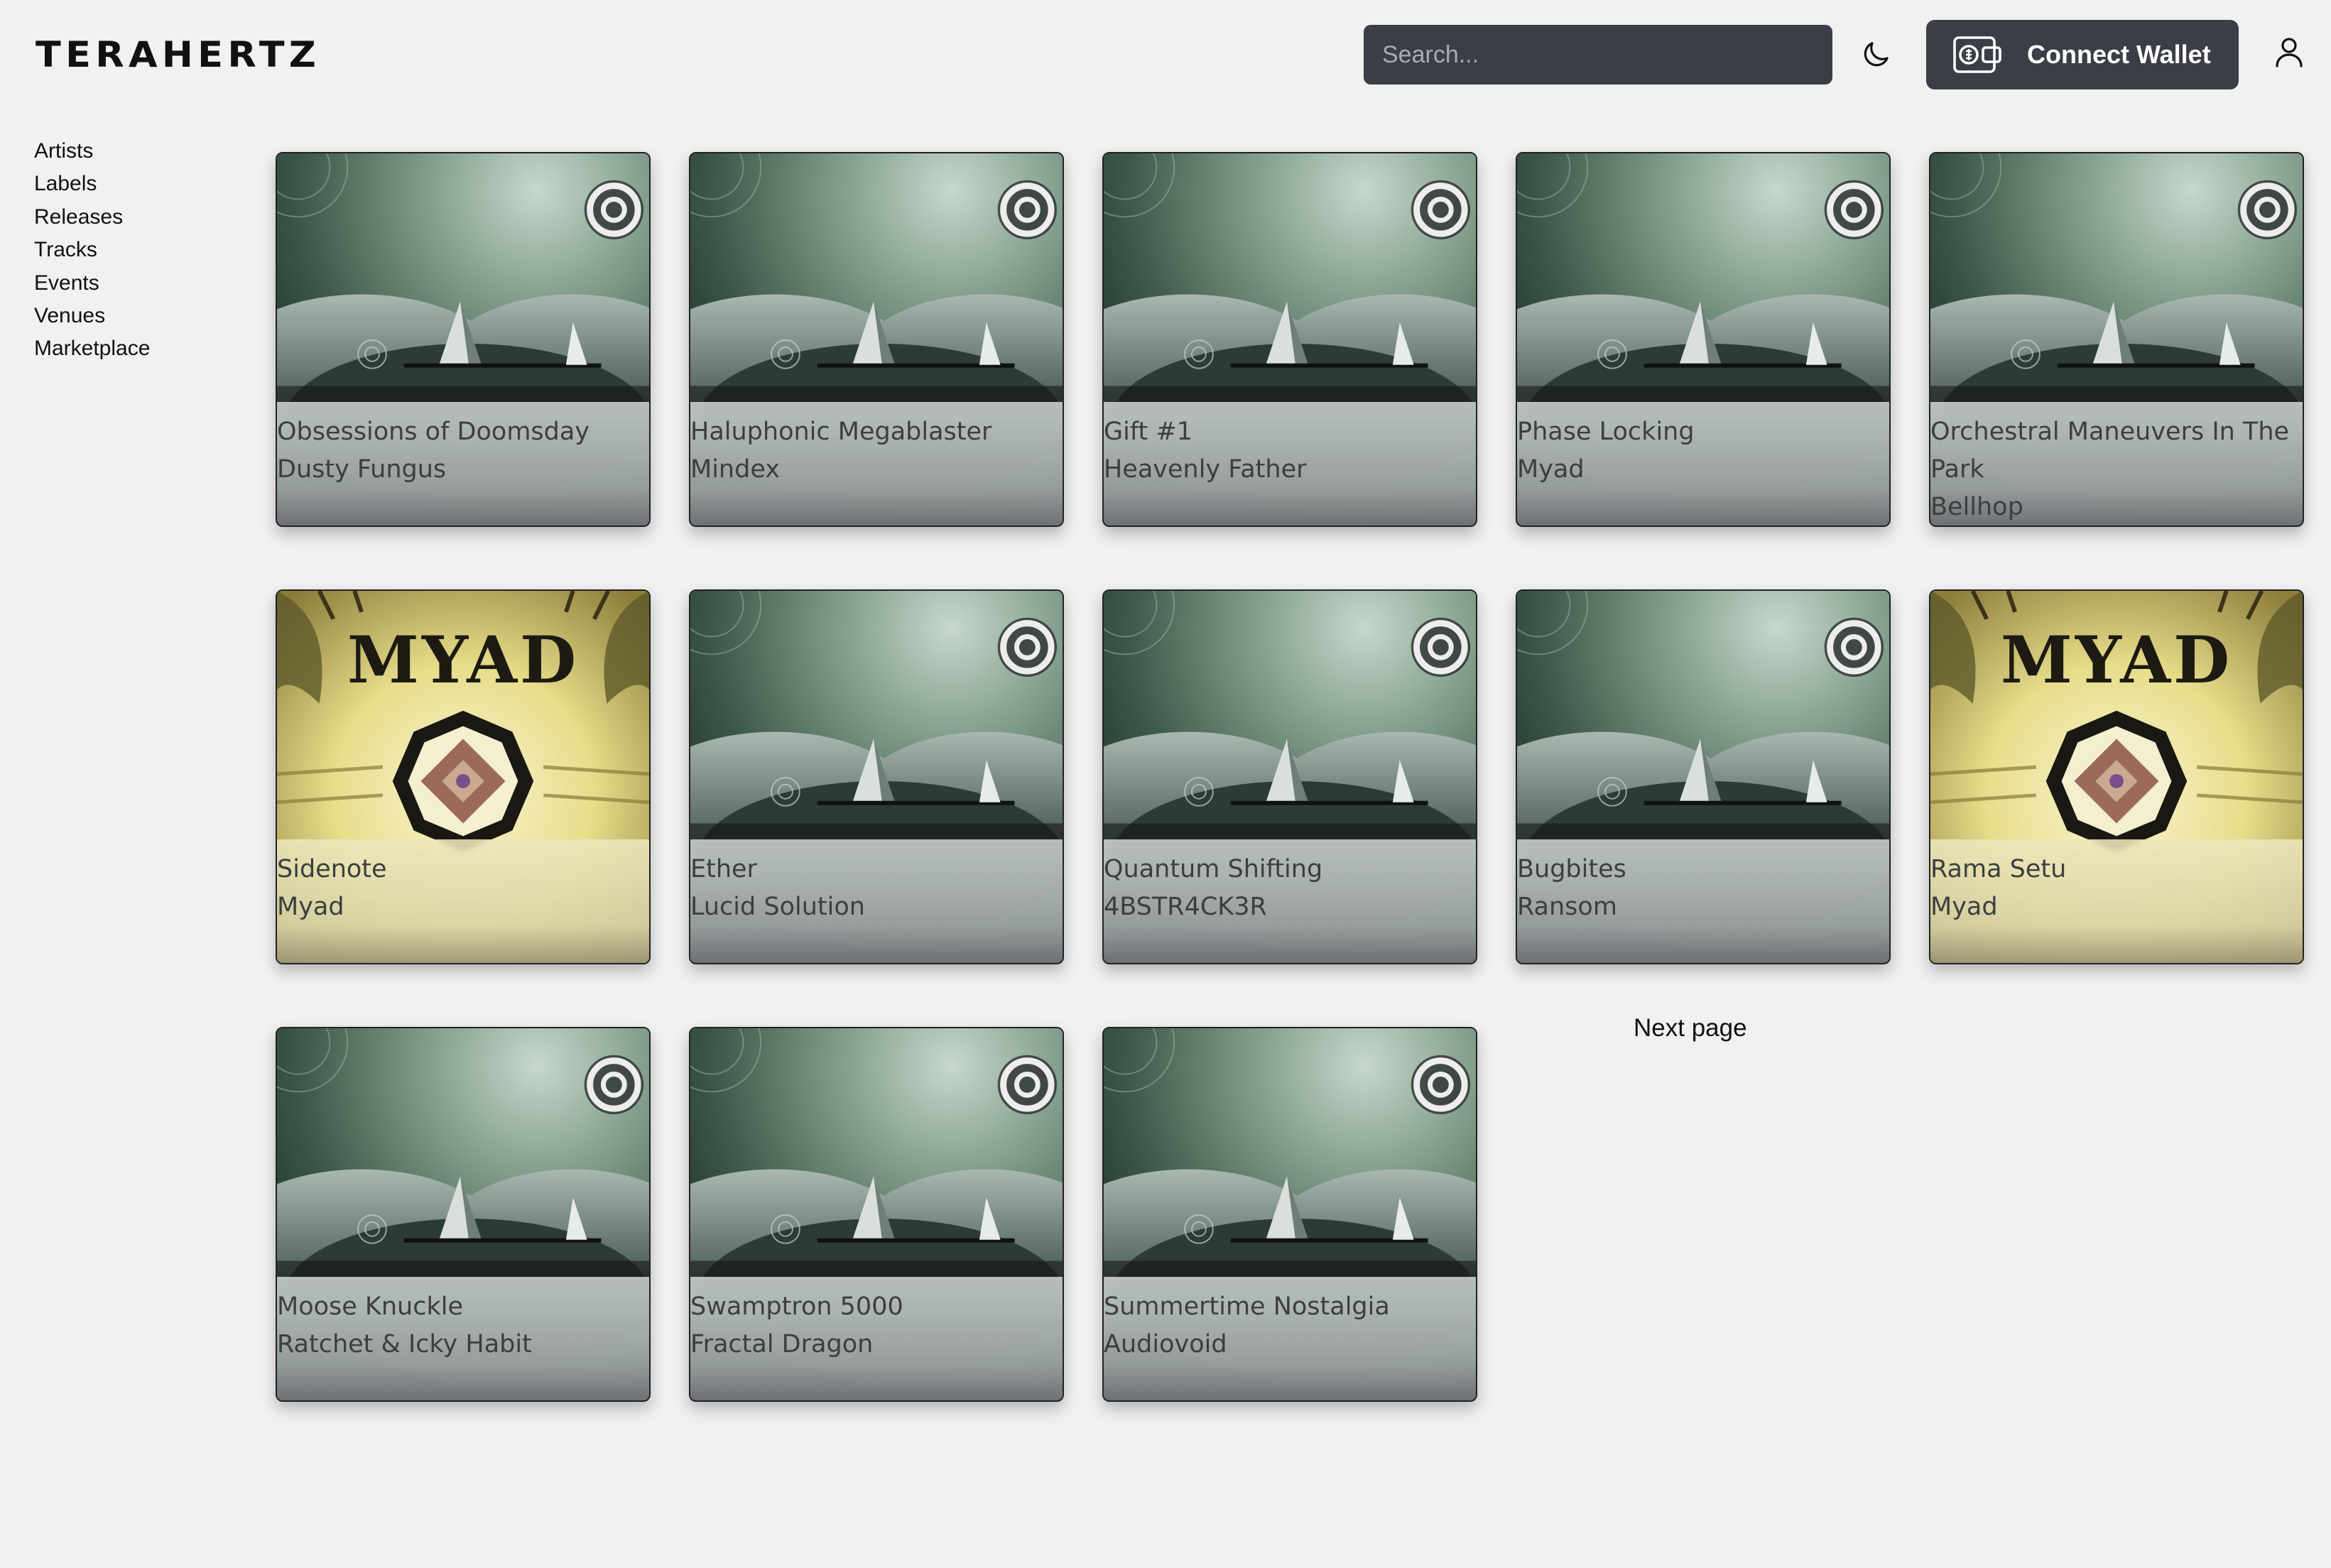  What do you see at coordinates (2116, 777) in the screenshot?
I see `release-card: MYAD Rama Setu Myad` at bounding box center [2116, 777].